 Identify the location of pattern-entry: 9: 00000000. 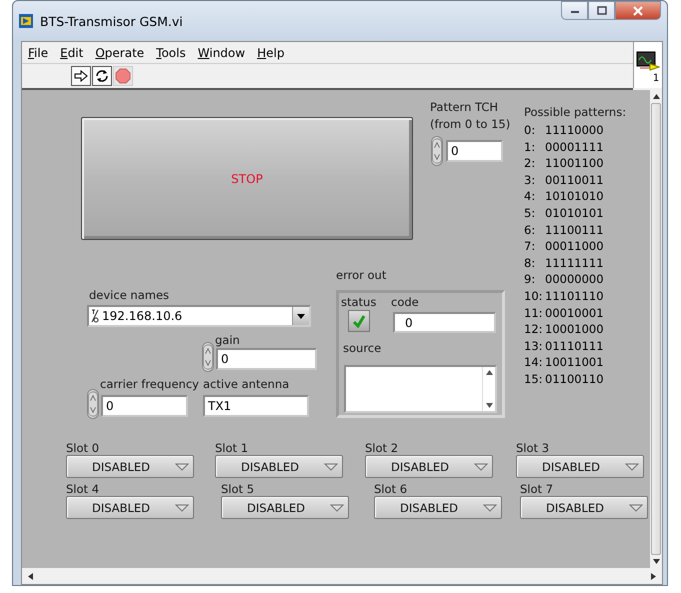
(564, 279).